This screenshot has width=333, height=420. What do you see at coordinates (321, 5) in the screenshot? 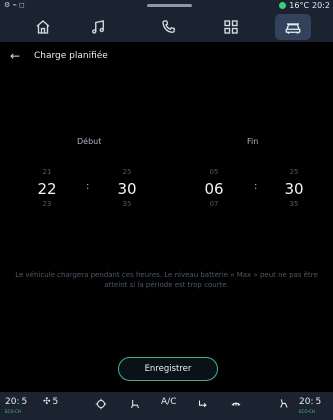
I see `clock: 20:2` at bounding box center [321, 5].